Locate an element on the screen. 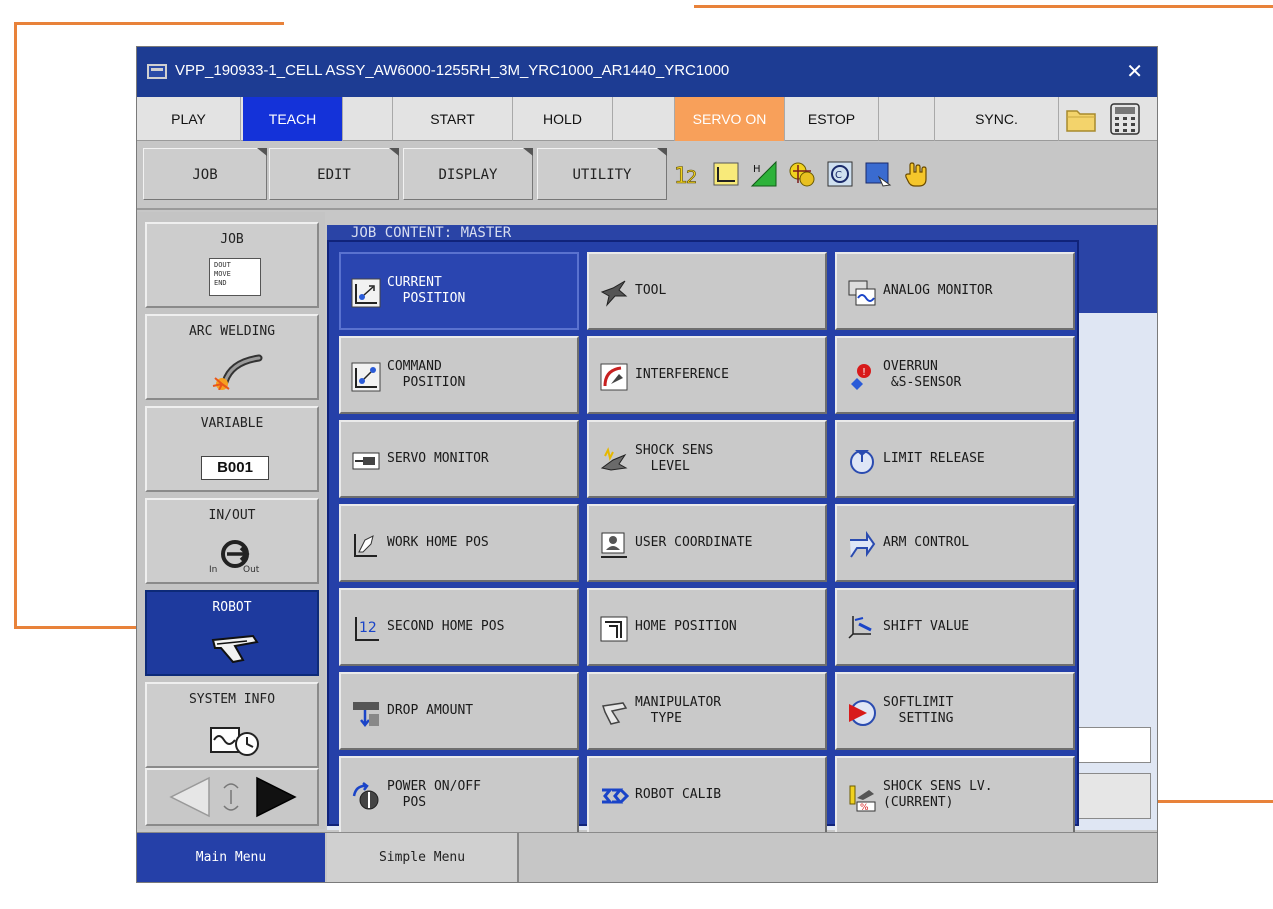  shift-value-icon is located at coordinates (860, 627).